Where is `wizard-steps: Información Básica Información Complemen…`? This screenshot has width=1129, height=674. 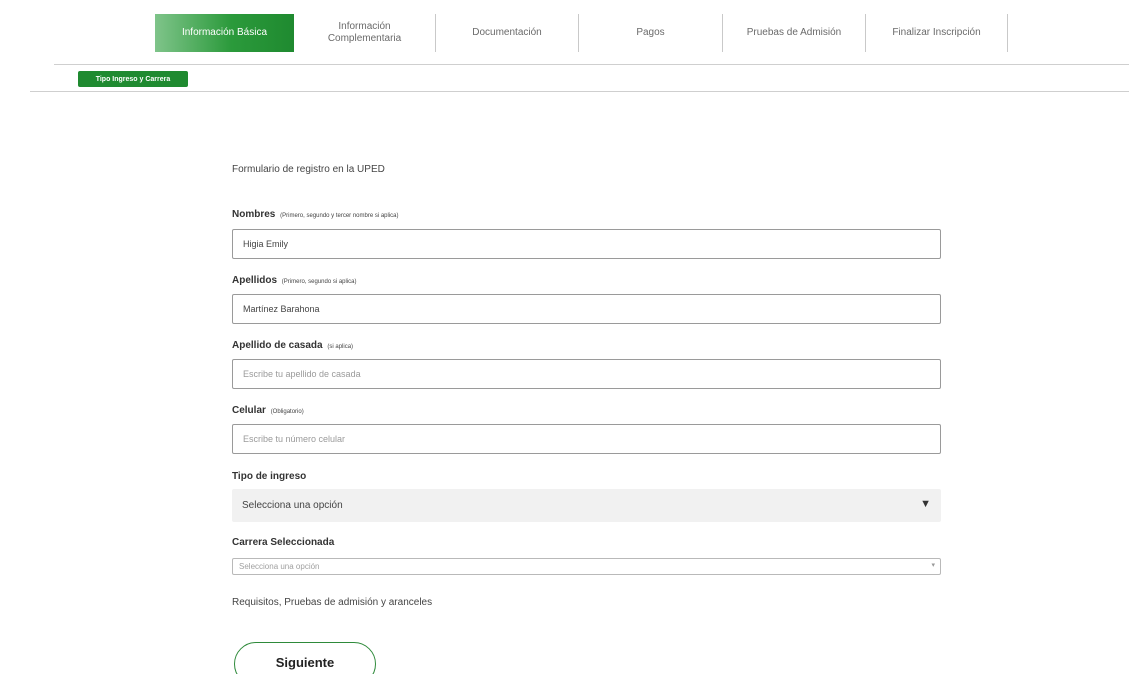 wizard-steps: Información Básica Información Complemen… is located at coordinates (581, 33).